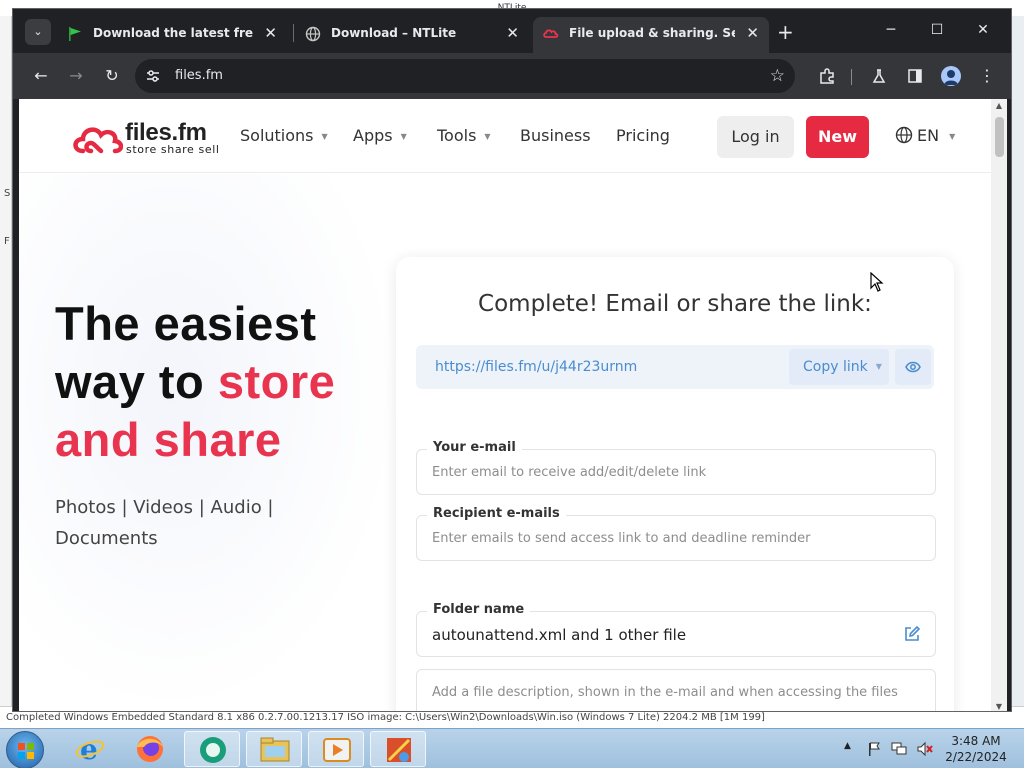 The image size is (1024, 768). What do you see at coordinates (394, 33) in the screenshot?
I see `tab-title: Download – NTLite` at bounding box center [394, 33].